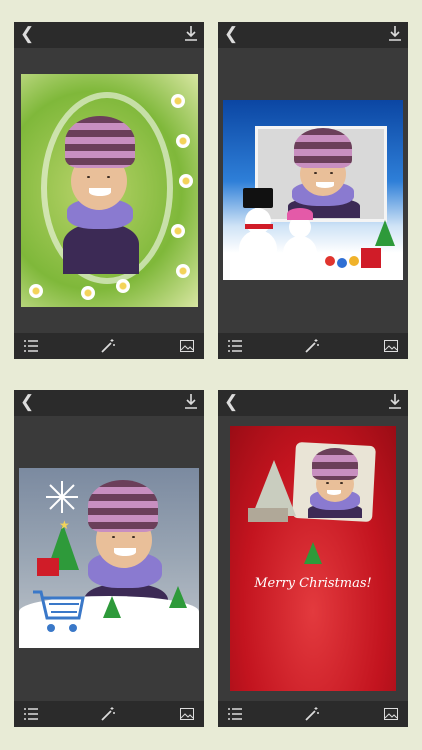 This screenshot has width=422, height=750. I want to click on snowflake-icon, so click(62, 497).